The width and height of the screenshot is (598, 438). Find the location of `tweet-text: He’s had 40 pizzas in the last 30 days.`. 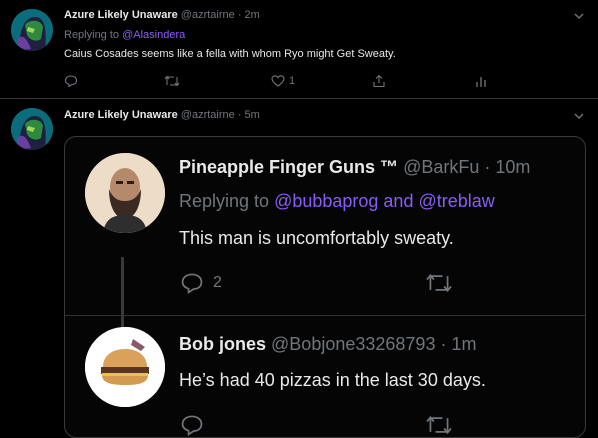

tweet-text: He’s had 40 pizzas in the last 30 days. is located at coordinates (332, 380).